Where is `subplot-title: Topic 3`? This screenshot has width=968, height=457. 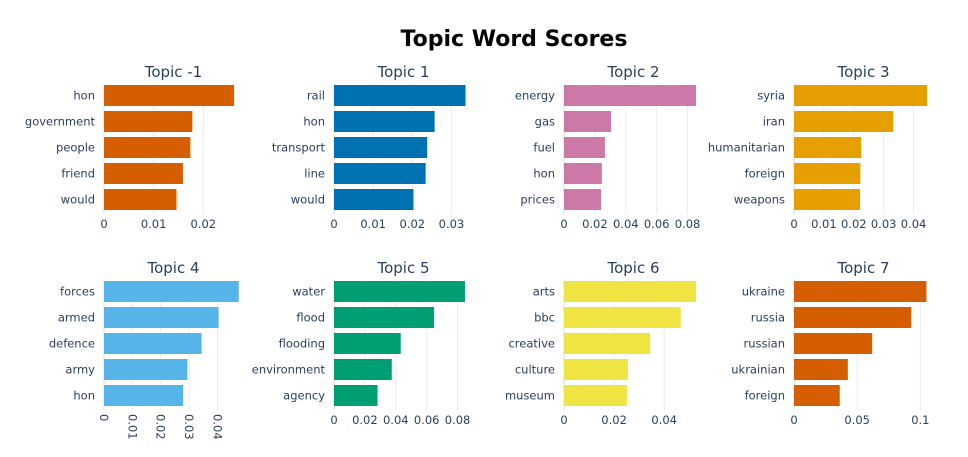 subplot-title: Topic 3 is located at coordinates (862, 72).